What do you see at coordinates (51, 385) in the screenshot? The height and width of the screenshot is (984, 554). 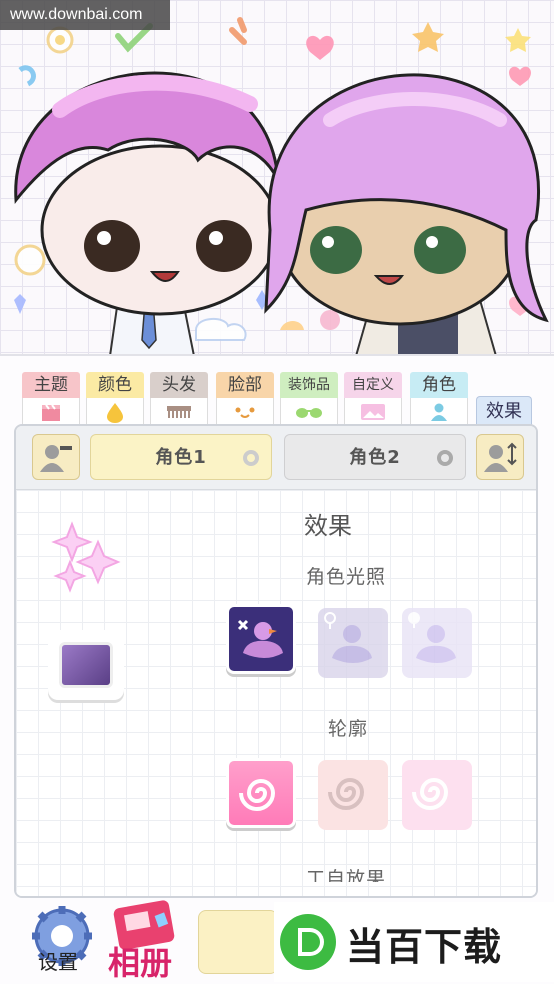 I see `tab-label: 主题` at bounding box center [51, 385].